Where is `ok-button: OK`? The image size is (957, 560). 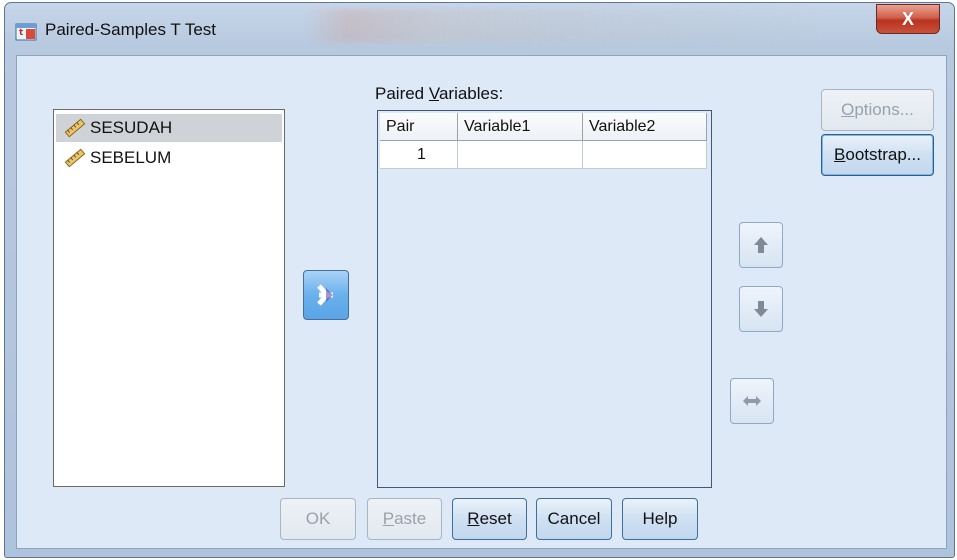 ok-button: OK is located at coordinates (318, 519).